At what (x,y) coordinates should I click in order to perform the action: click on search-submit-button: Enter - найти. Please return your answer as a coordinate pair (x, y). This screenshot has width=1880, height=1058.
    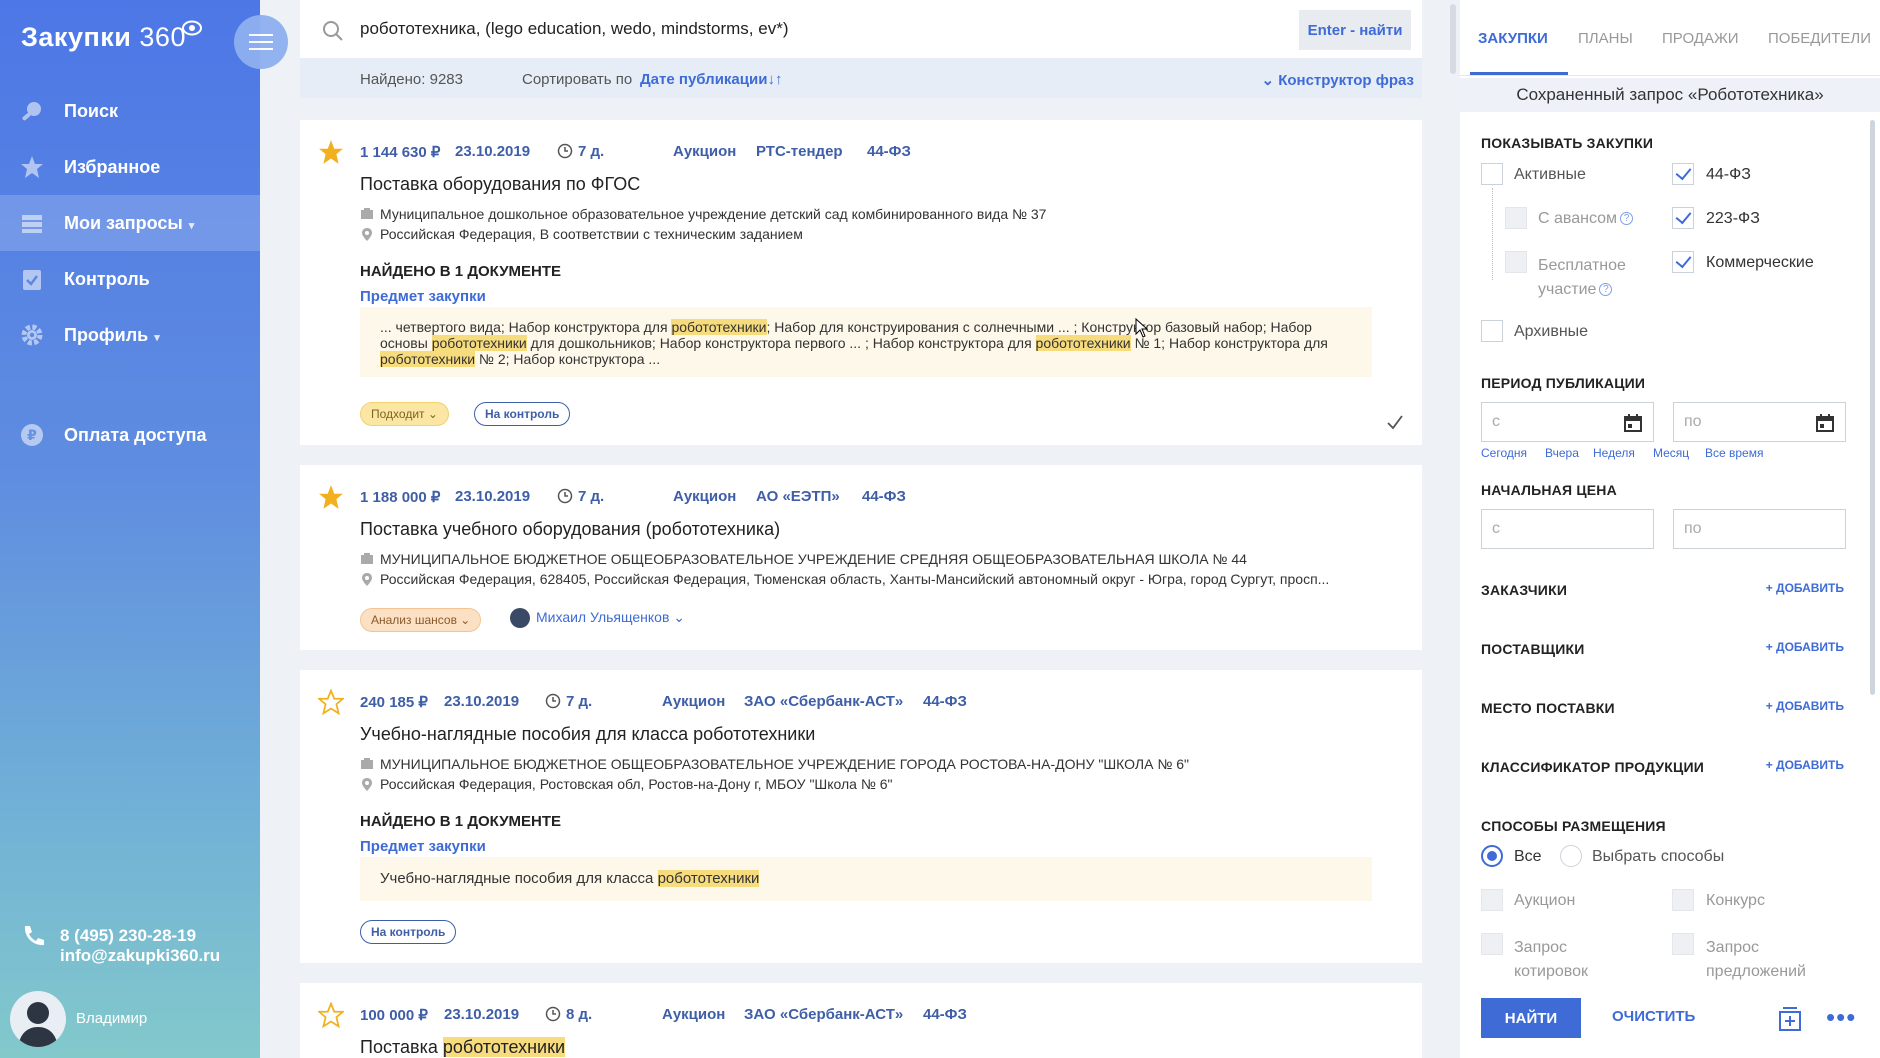
    Looking at the image, I should click on (1355, 30).